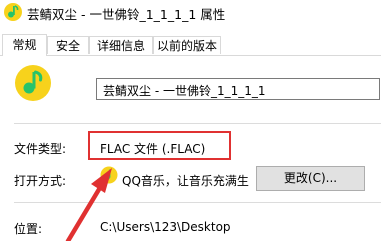 The image size is (381, 241). I want to click on window-title: 芸鲭双尘 - 一世佛铃_1_1_1_1 属性, so click(126, 14).